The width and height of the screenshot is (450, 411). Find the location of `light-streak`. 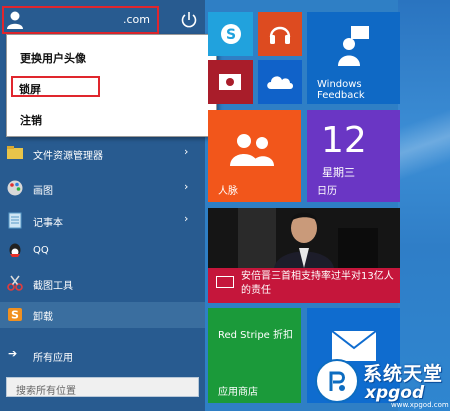

light-streak is located at coordinates (424, 145).